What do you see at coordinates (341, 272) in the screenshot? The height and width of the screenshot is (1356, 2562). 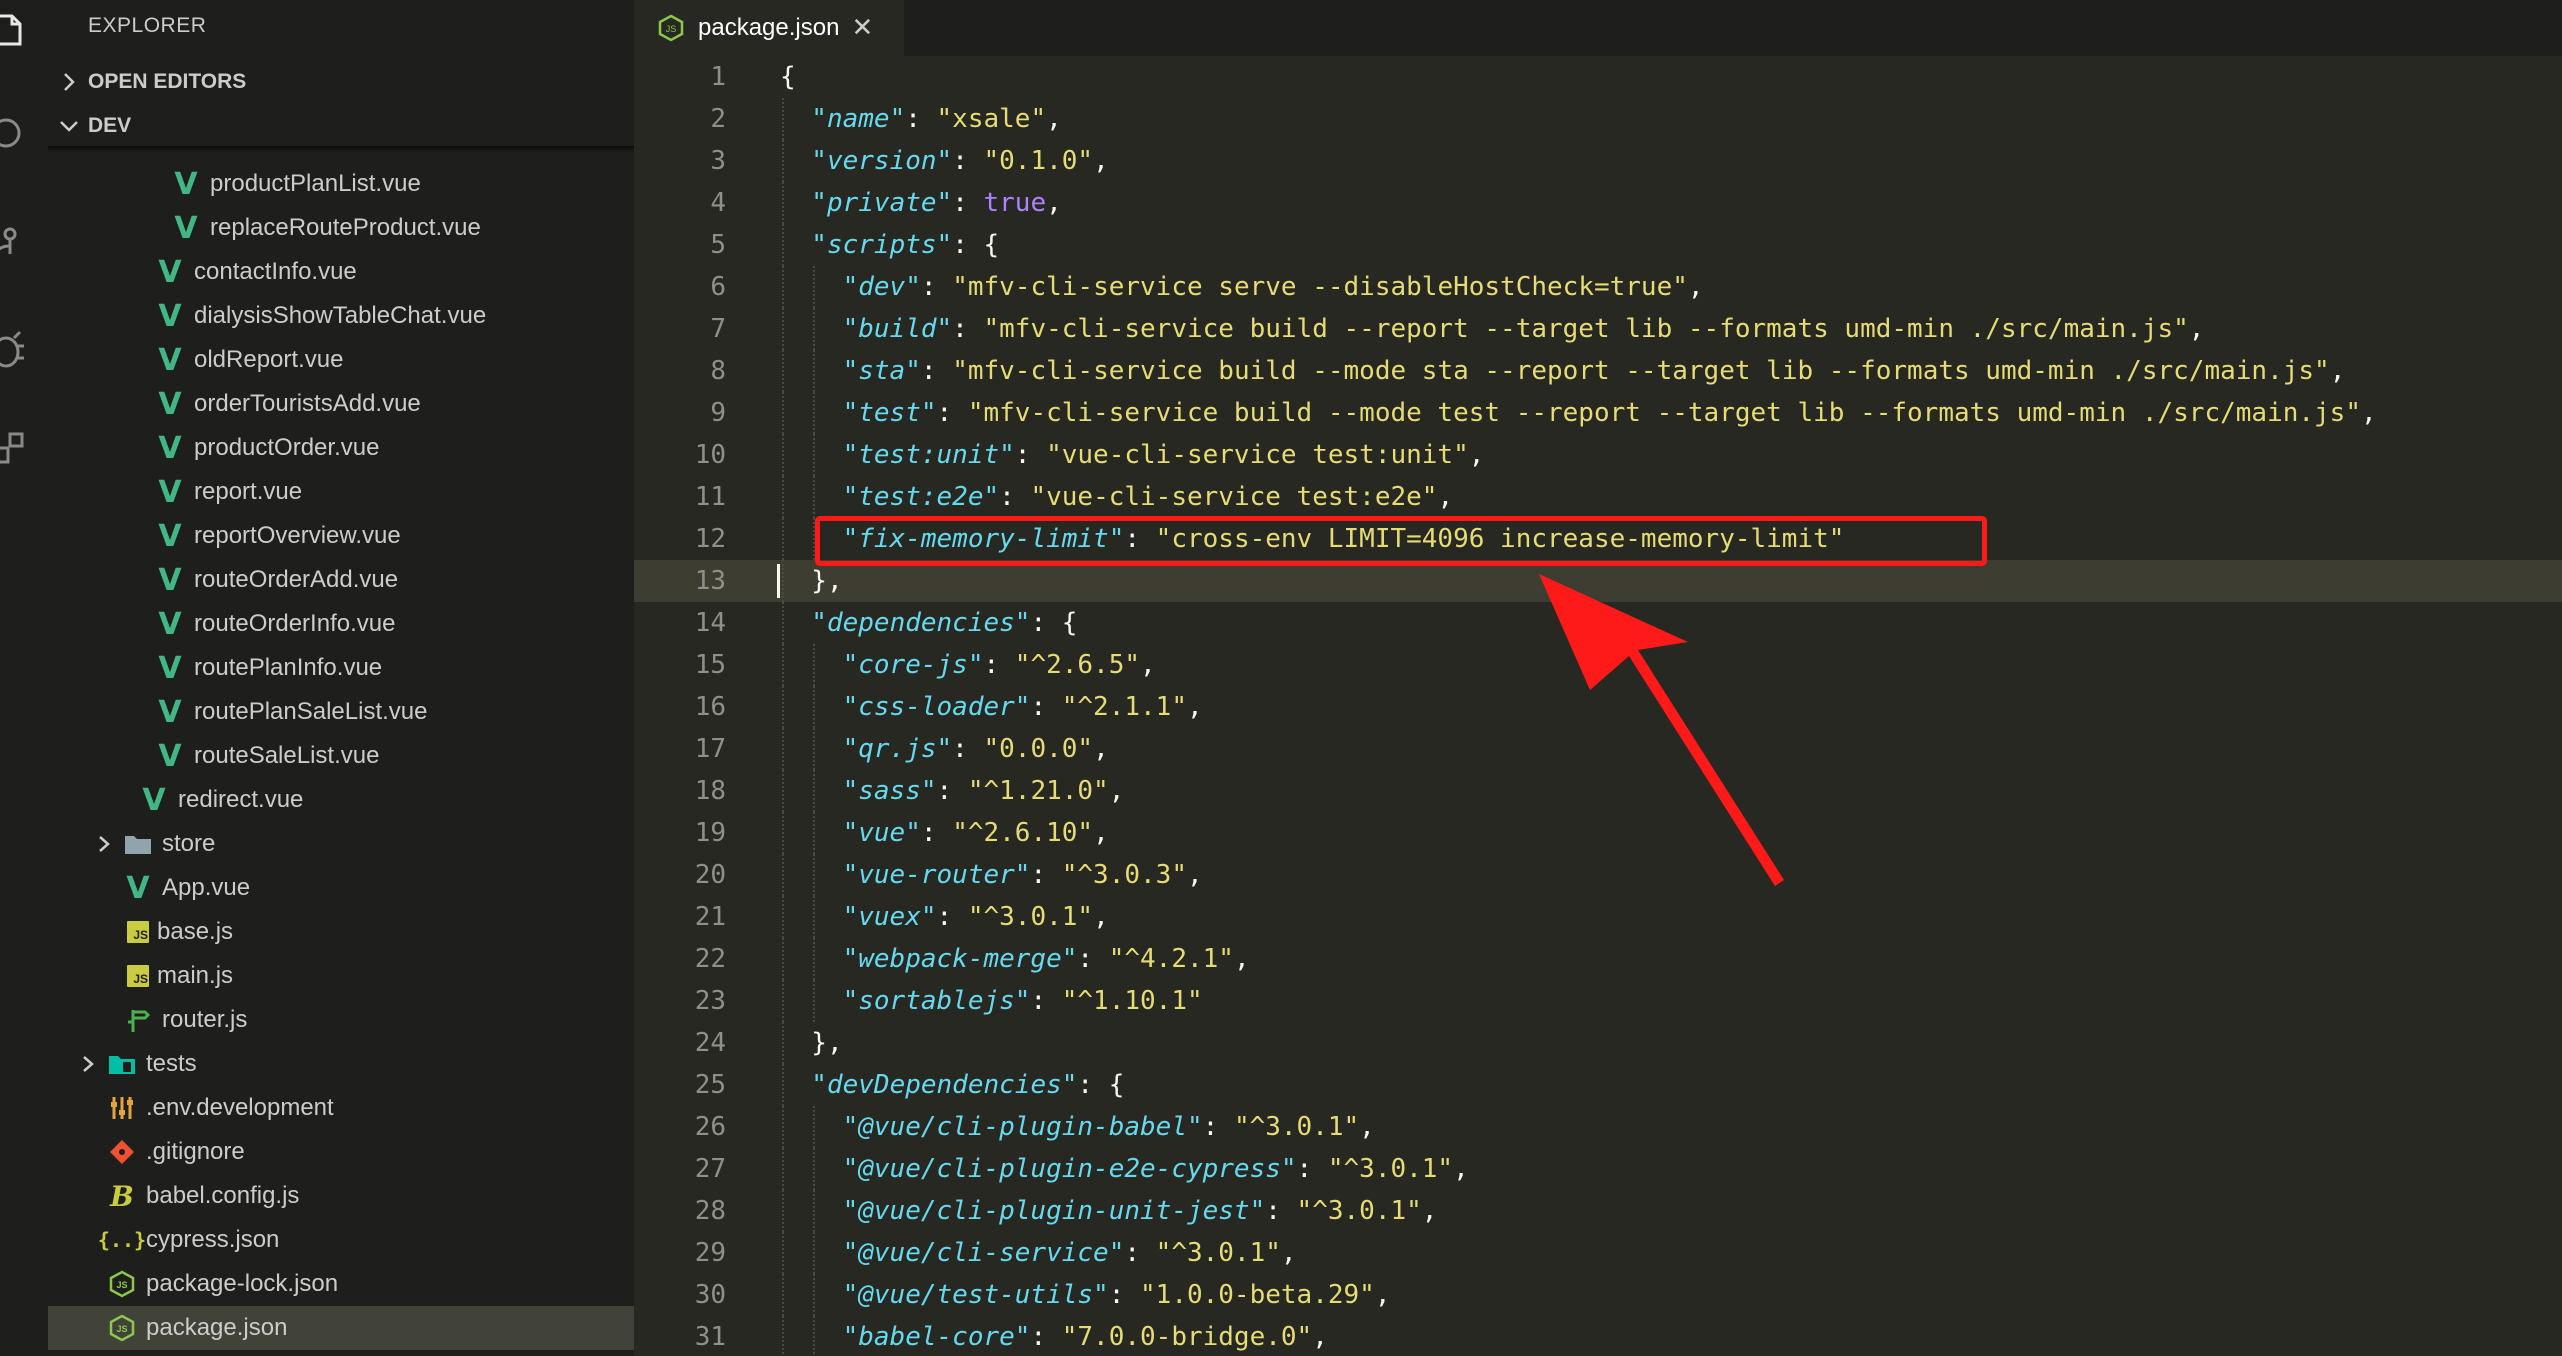 I see `tree-item: VcontactInfo.vue` at bounding box center [341, 272].